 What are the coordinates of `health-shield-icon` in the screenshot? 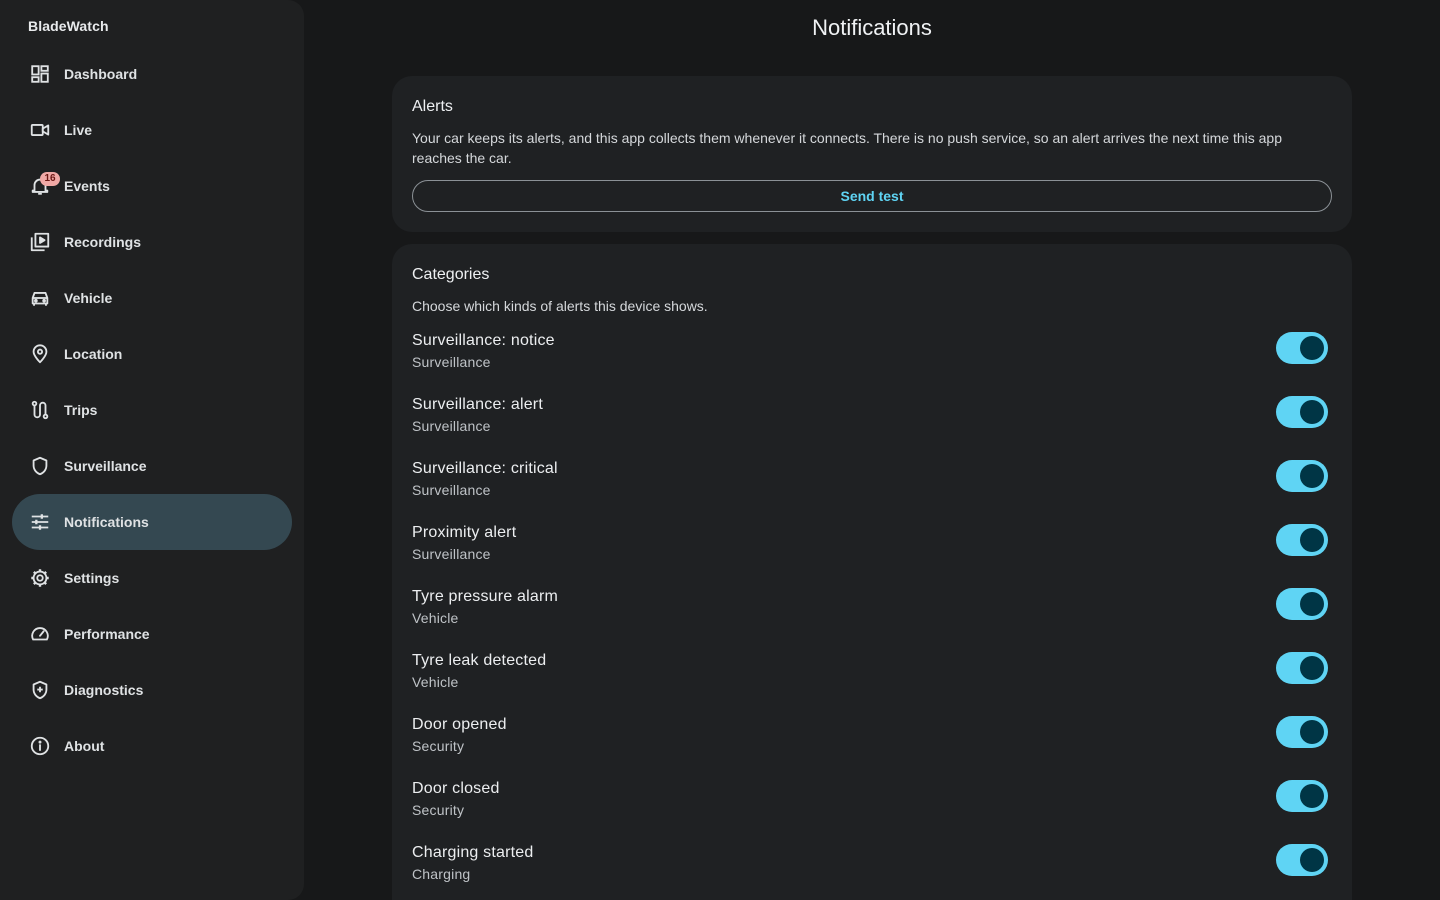 It's located at (40, 690).